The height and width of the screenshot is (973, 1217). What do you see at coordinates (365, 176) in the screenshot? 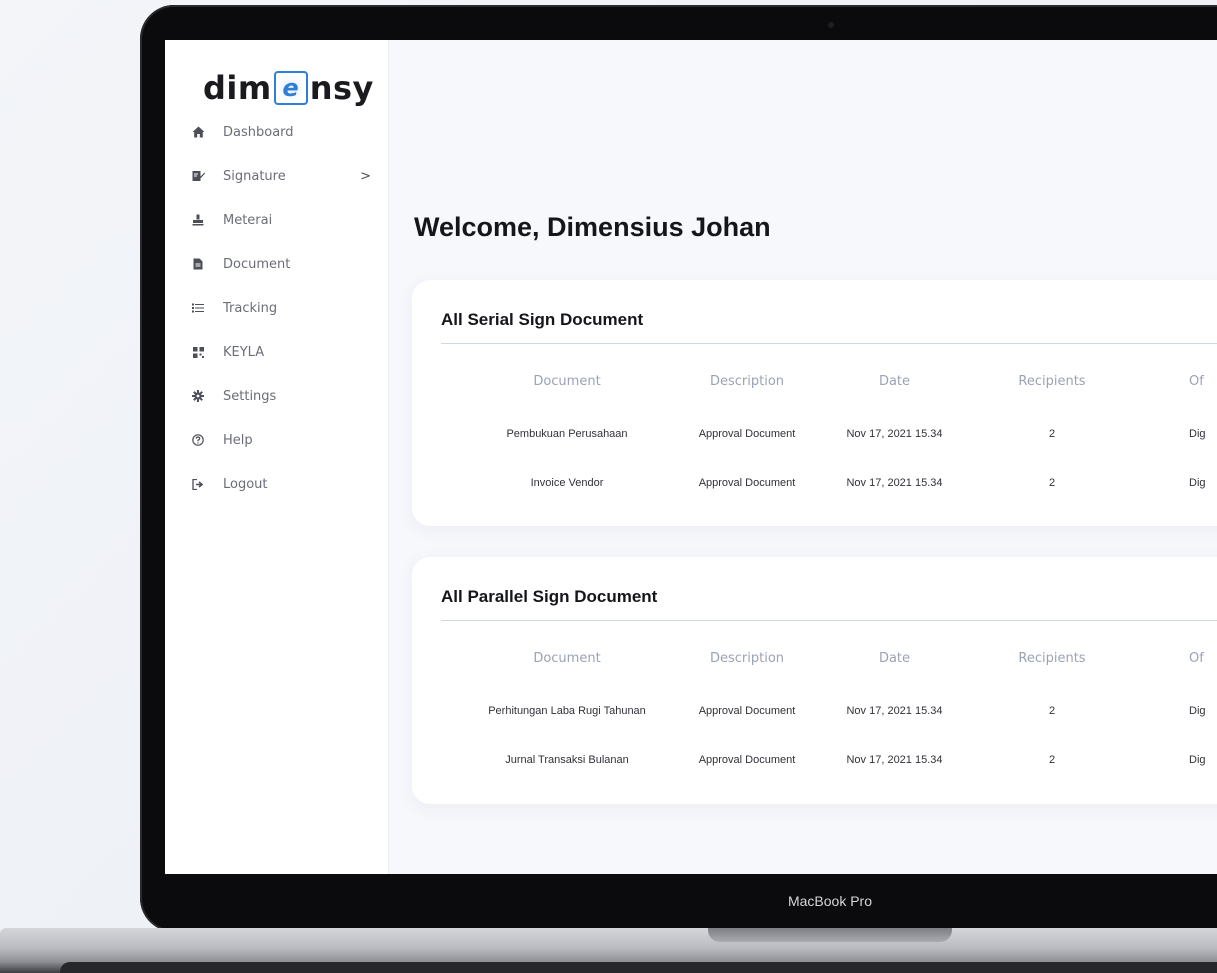
I see `chevron-right-icon: >` at bounding box center [365, 176].